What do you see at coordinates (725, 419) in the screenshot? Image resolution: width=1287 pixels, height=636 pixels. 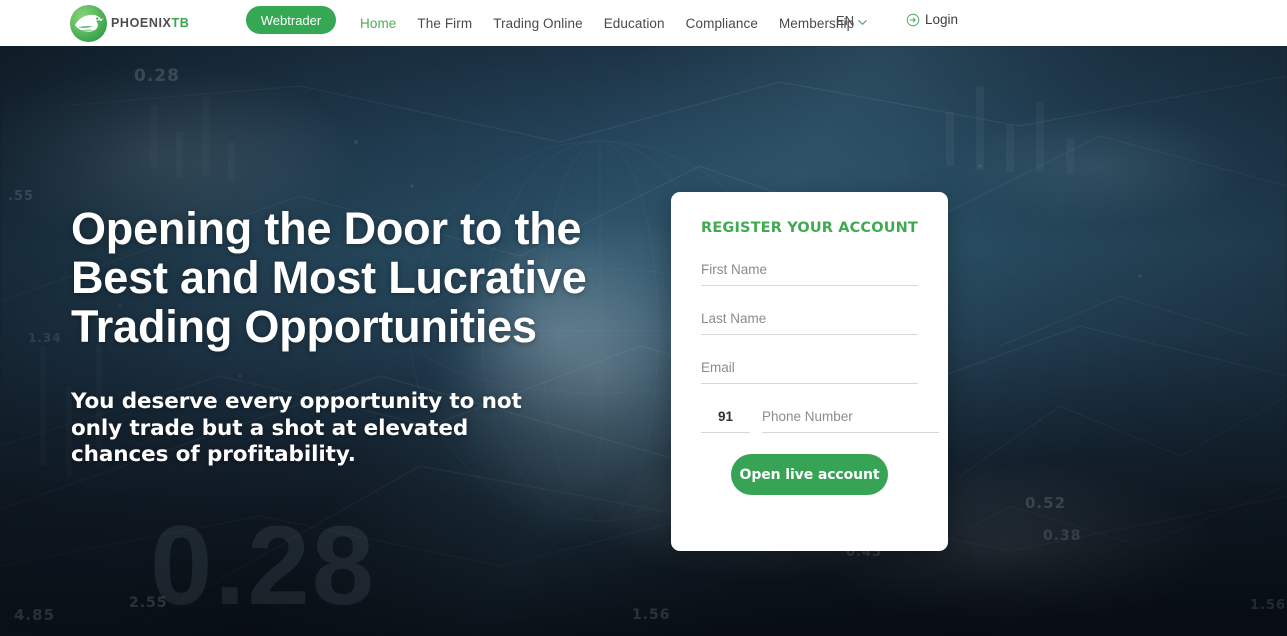 I see `country-code-input` at bounding box center [725, 419].